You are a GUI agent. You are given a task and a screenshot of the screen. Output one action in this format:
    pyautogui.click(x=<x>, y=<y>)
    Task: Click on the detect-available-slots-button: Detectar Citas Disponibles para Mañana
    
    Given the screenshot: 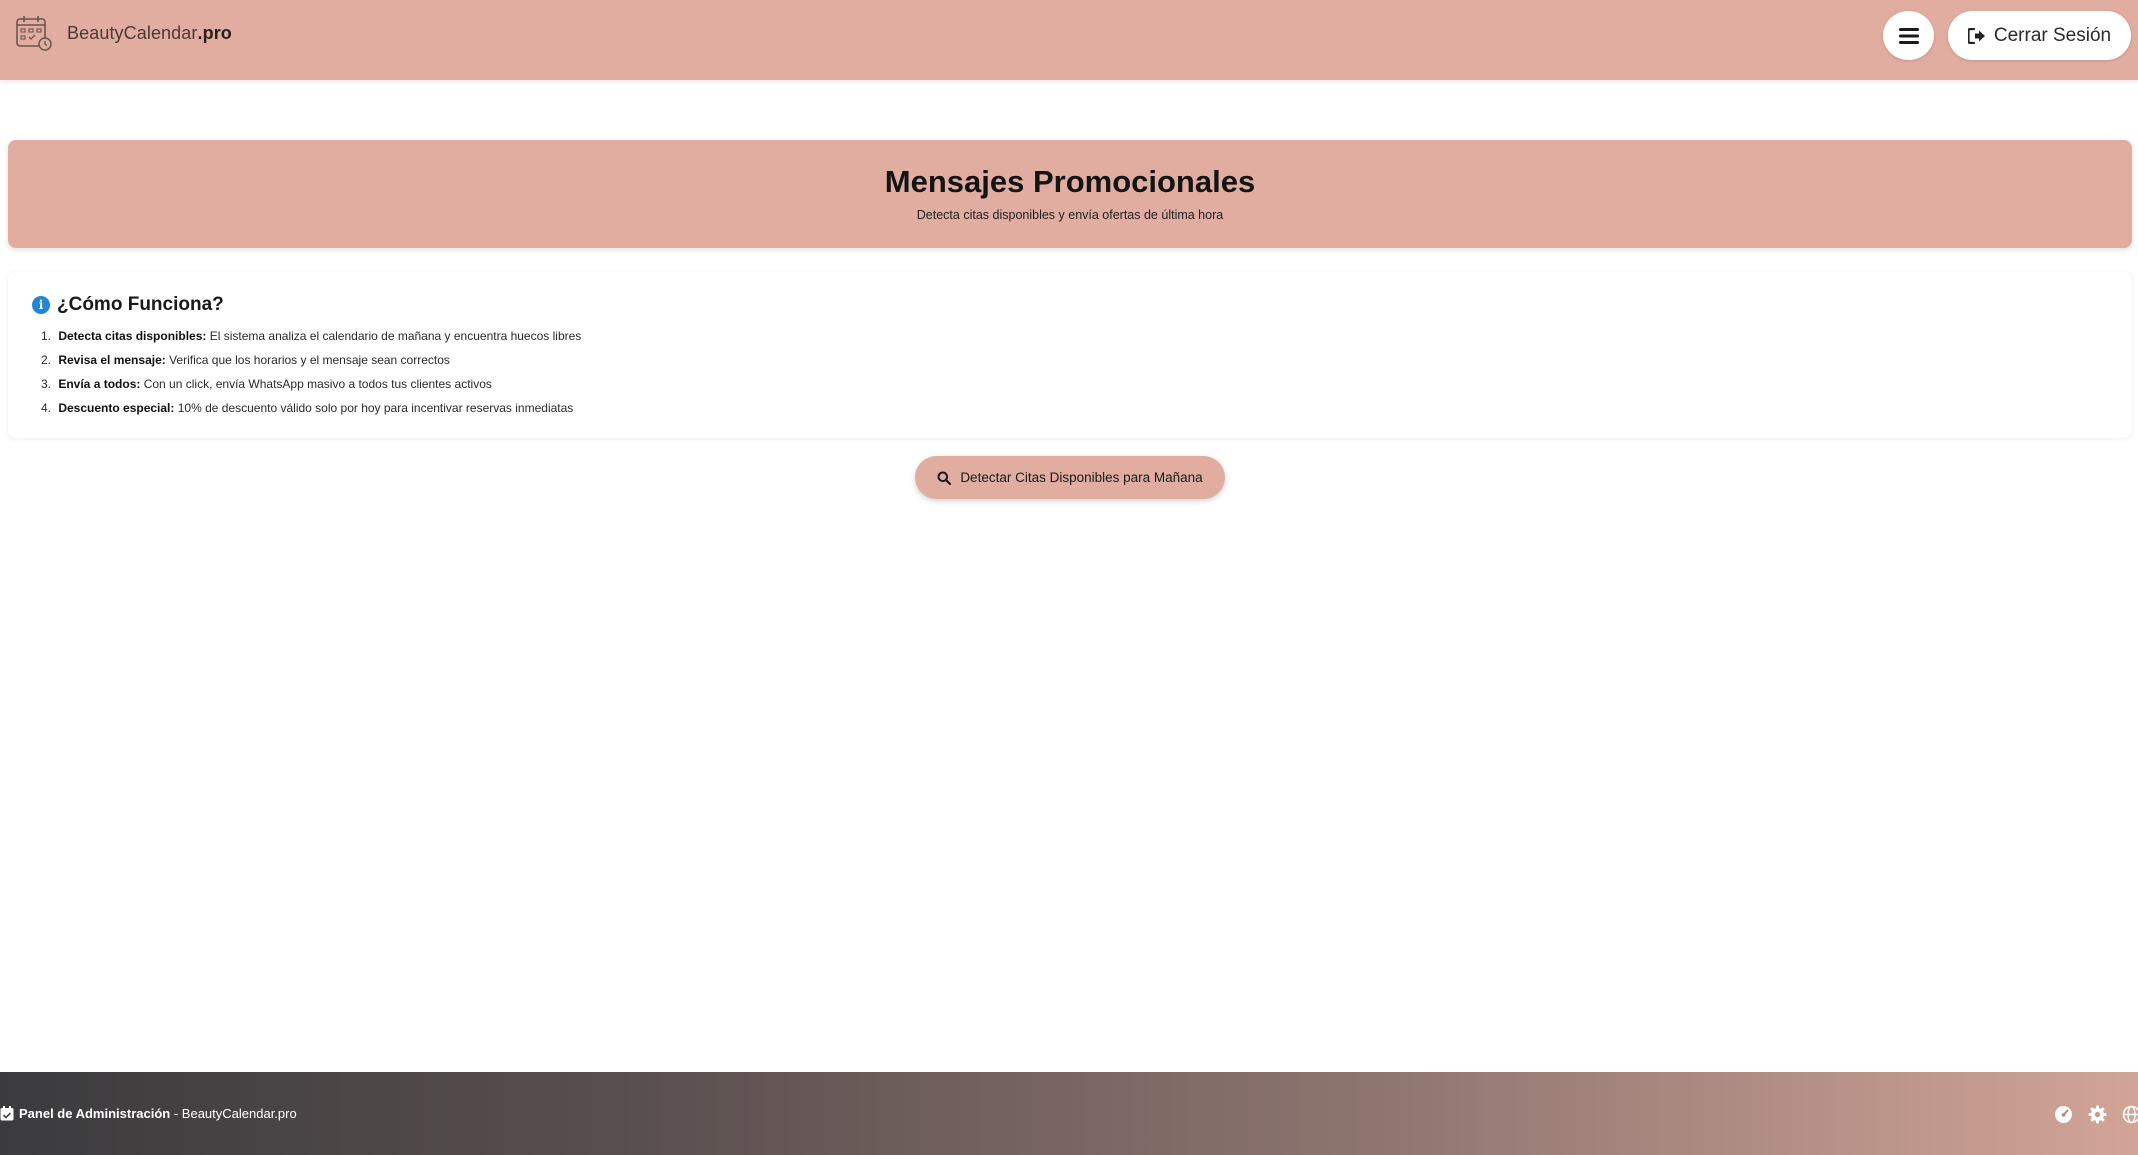 What is the action you would take?
    pyautogui.click(x=1070, y=477)
    